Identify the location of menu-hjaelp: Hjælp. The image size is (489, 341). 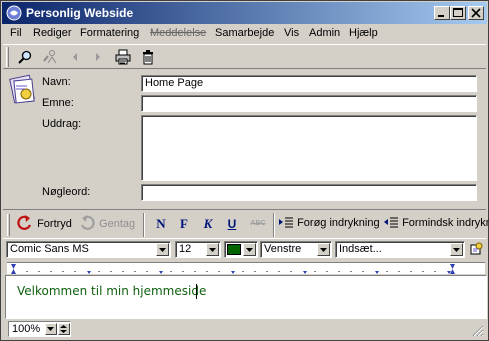
(363, 33).